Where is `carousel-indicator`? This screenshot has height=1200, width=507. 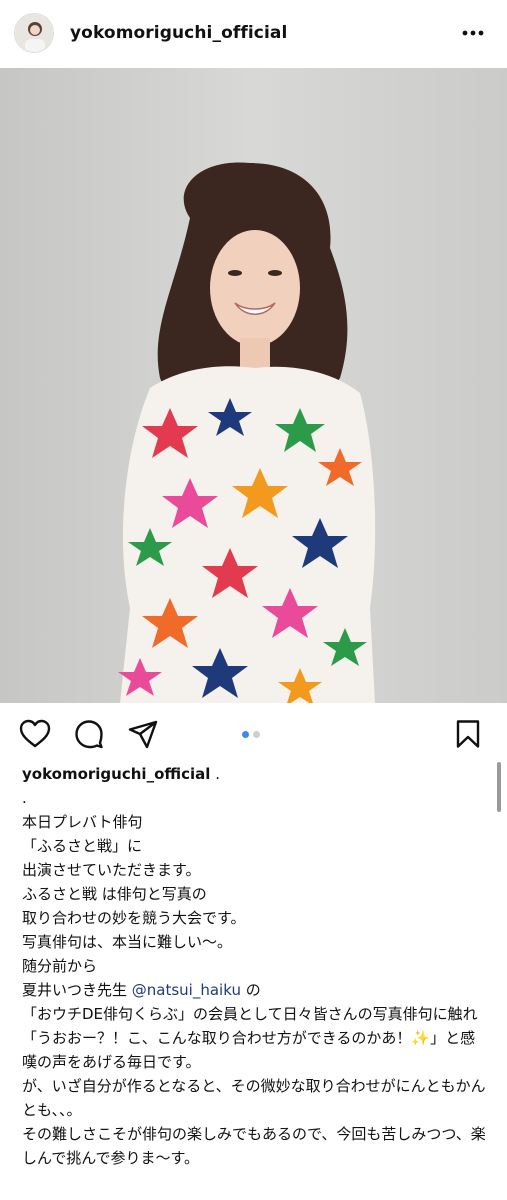 carousel-indicator is located at coordinates (251, 734).